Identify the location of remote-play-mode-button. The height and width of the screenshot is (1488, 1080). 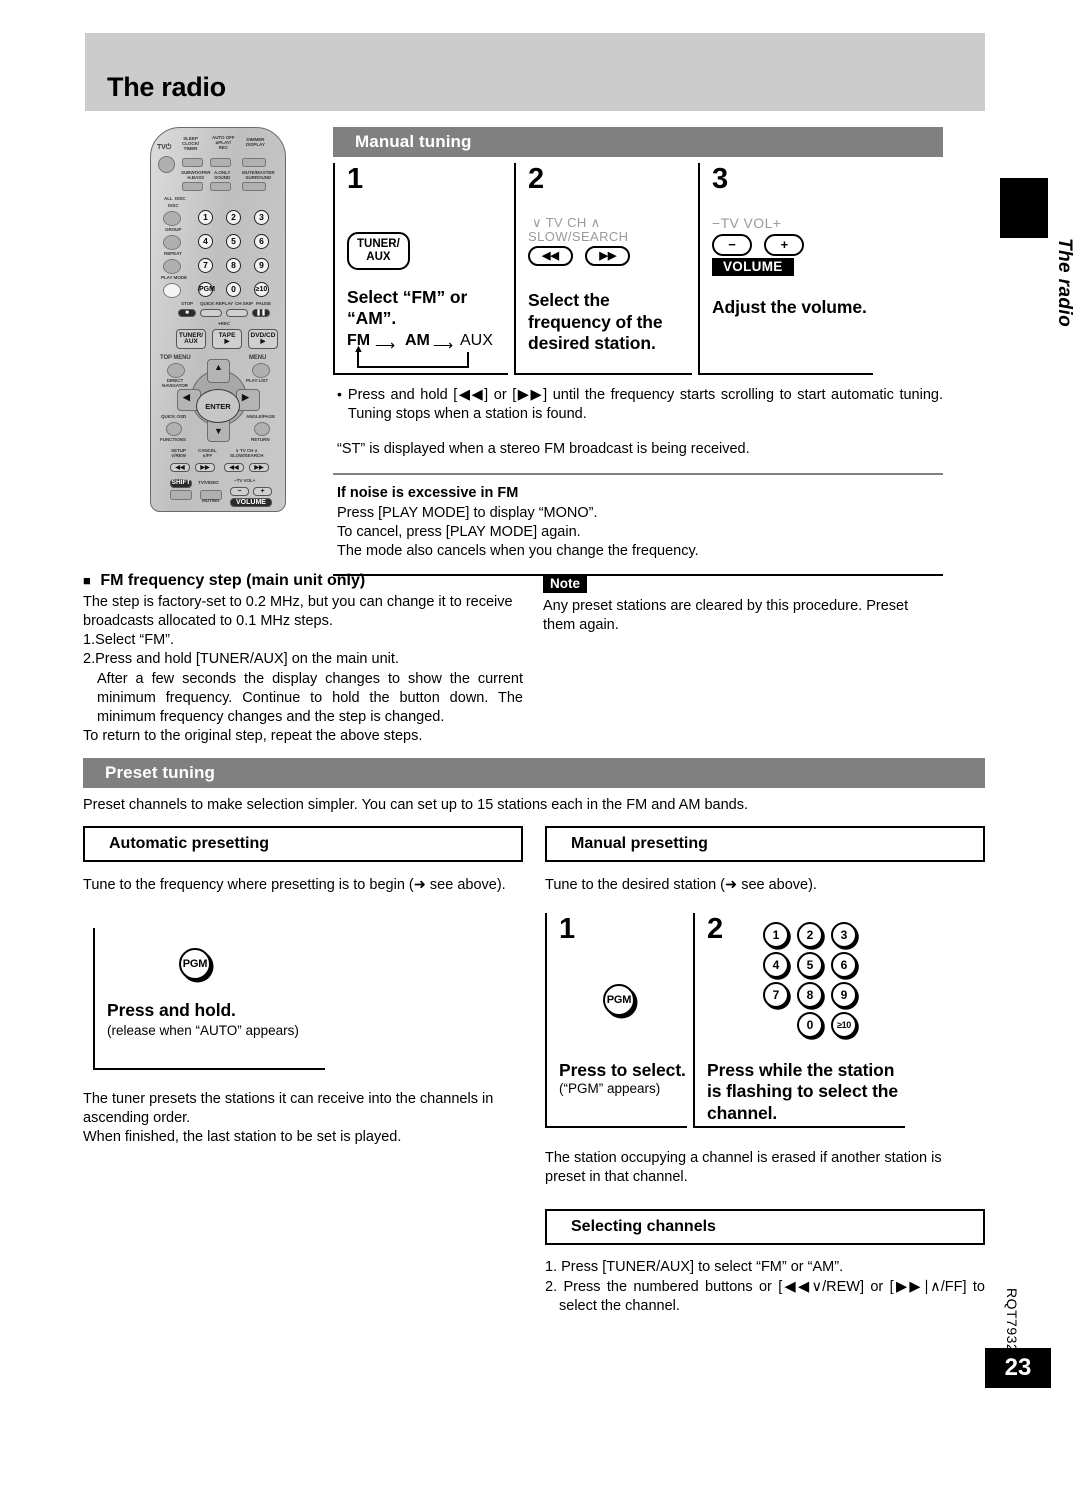
(172, 290).